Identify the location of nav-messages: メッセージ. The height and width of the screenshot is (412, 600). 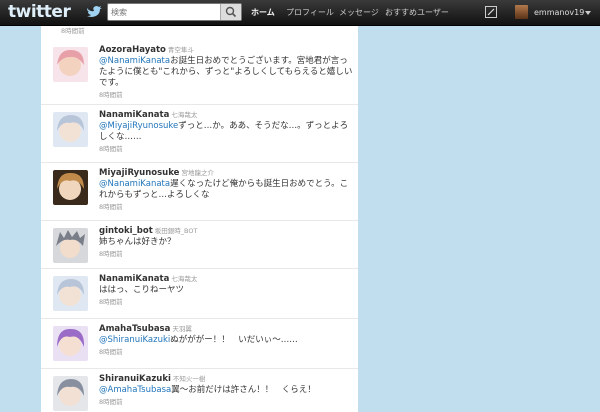
(359, 12).